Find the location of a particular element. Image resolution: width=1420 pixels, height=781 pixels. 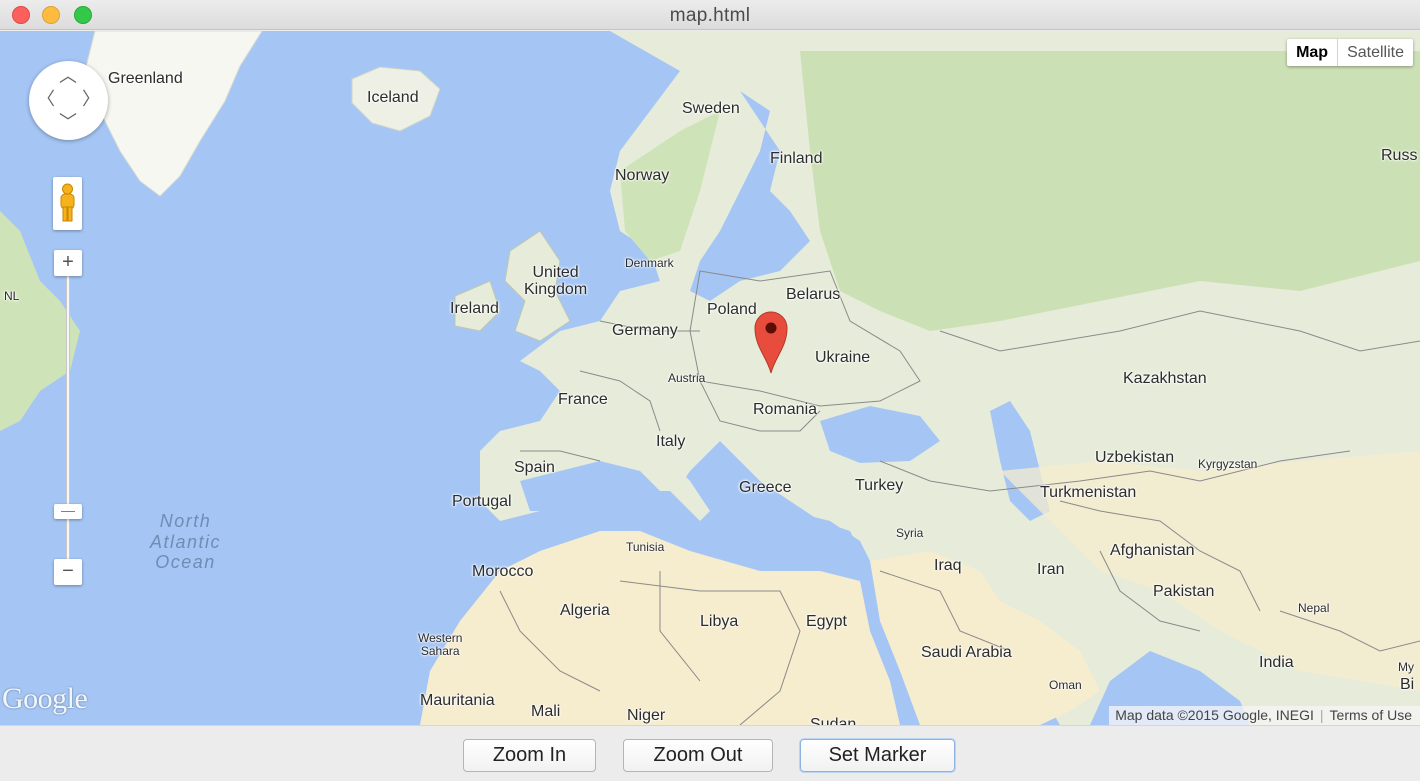

map-label-greece: Greece is located at coordinates (765, 487).